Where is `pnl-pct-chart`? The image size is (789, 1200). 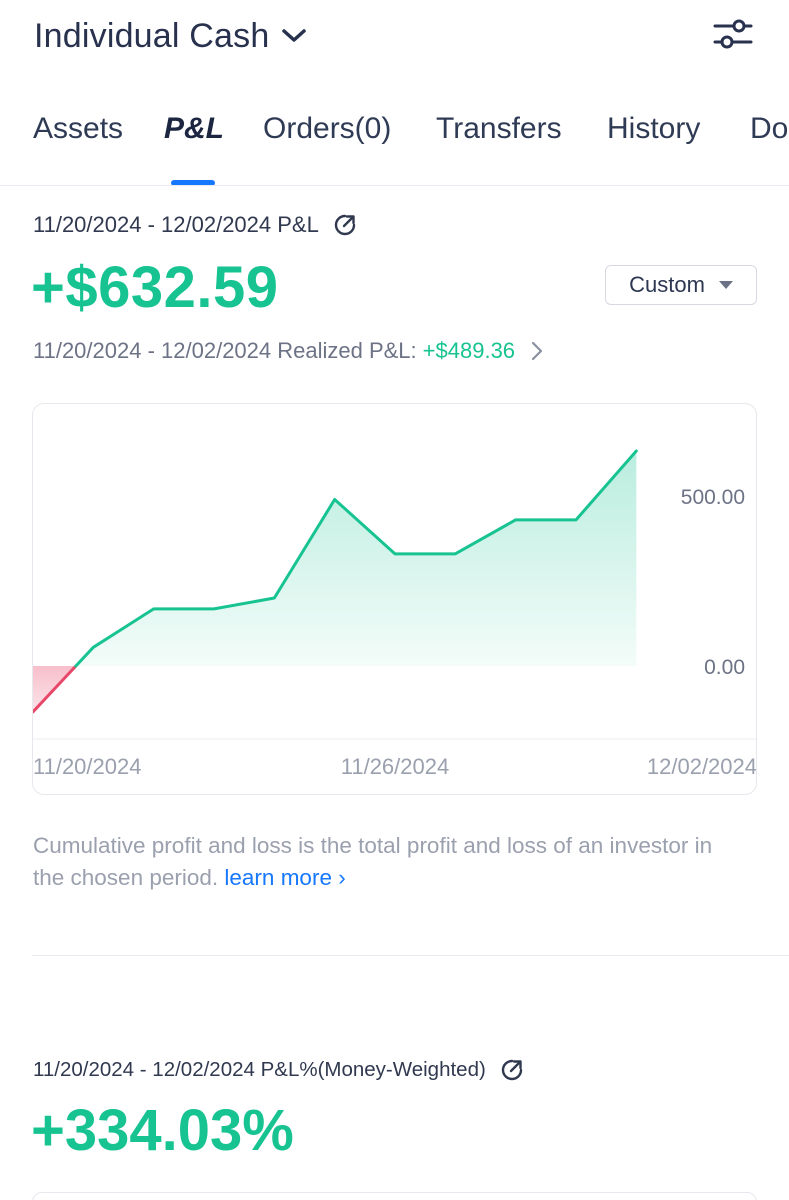
pnl-pct-chart is located at coordinates (394, 1196).